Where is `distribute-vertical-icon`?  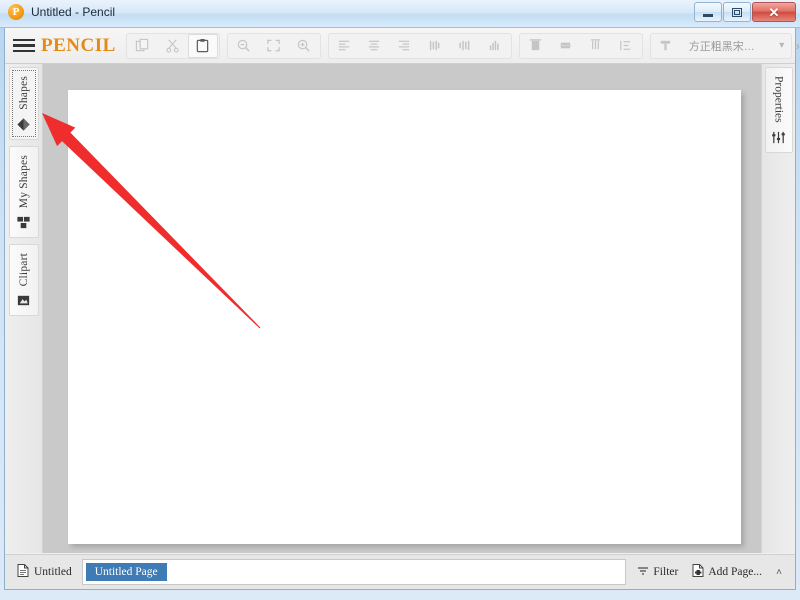
distribute-vertical-icon is located at coordinates (625, 45).